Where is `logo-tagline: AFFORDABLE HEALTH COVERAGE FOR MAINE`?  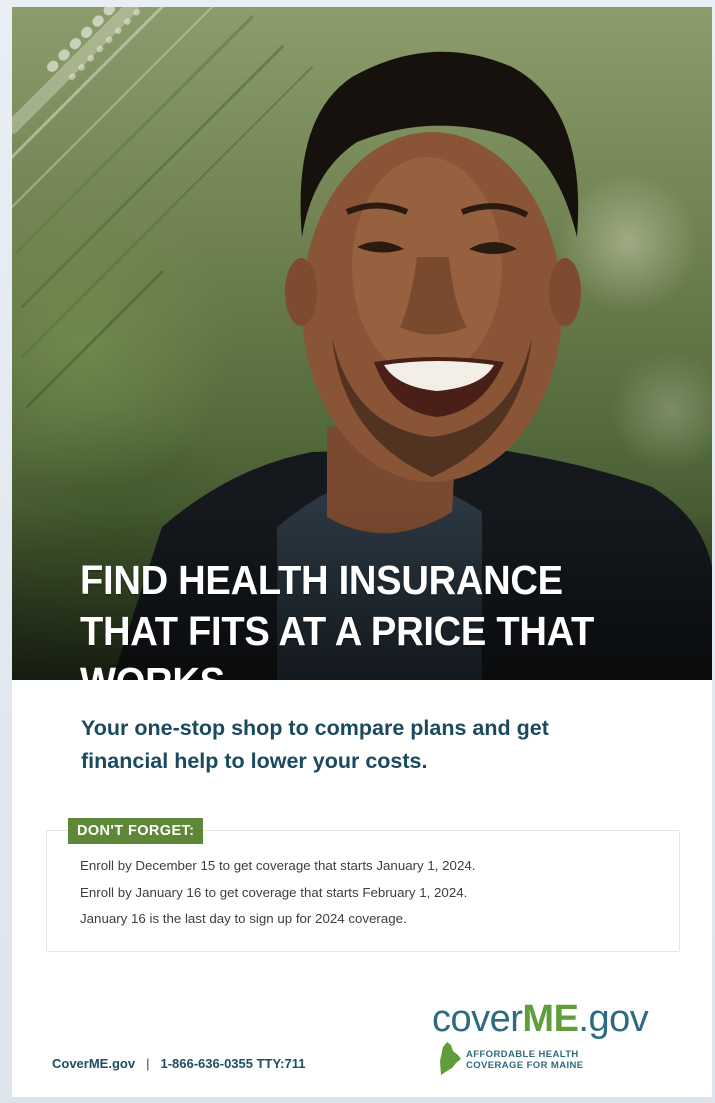
logo-tagline: AFFORDABLE HEALTH COVERAGE FOR MAINE is located at coordinates (525, 1060).